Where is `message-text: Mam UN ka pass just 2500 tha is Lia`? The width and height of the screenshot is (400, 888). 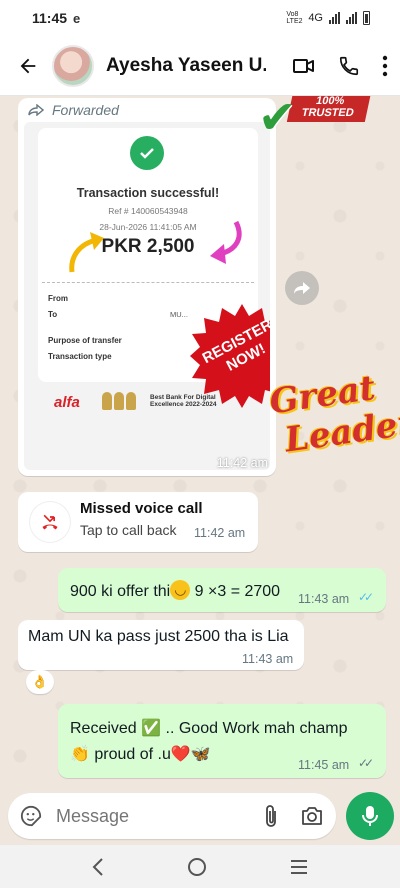
message-text: Mam UN ka pass just 2500 tha is Lia is located at coordinates (158, 636).